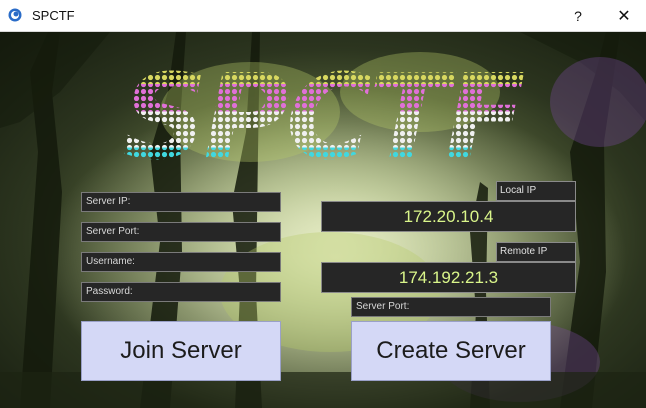  Describe the element at coordinates (323, 16) in the screenshot. I see `title-bar: SPCTF ? ✕` at that location.